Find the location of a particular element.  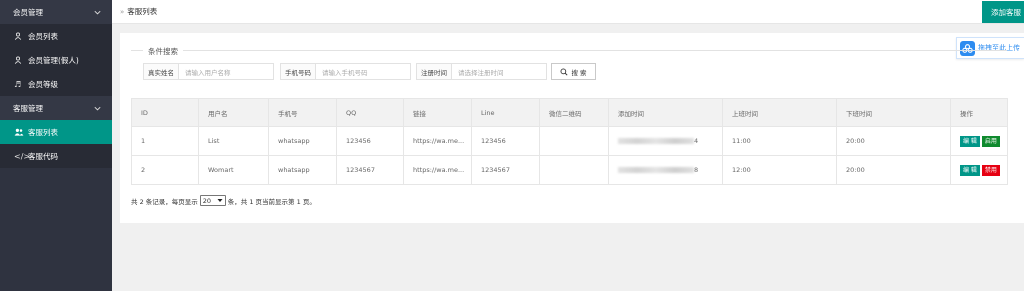

sidebar-group-label: 会员管理 is located at coordinates (28, 12).